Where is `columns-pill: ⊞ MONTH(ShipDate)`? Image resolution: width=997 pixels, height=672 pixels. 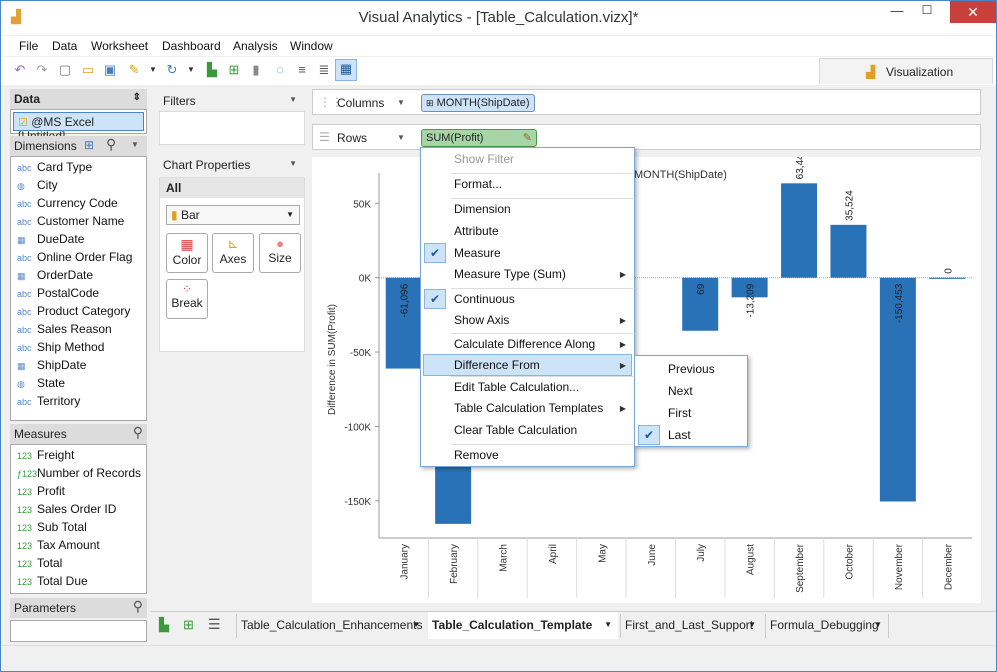
columns-pill: ⊞ MONTH(ShipDate) is located at coordinates (478, 103).